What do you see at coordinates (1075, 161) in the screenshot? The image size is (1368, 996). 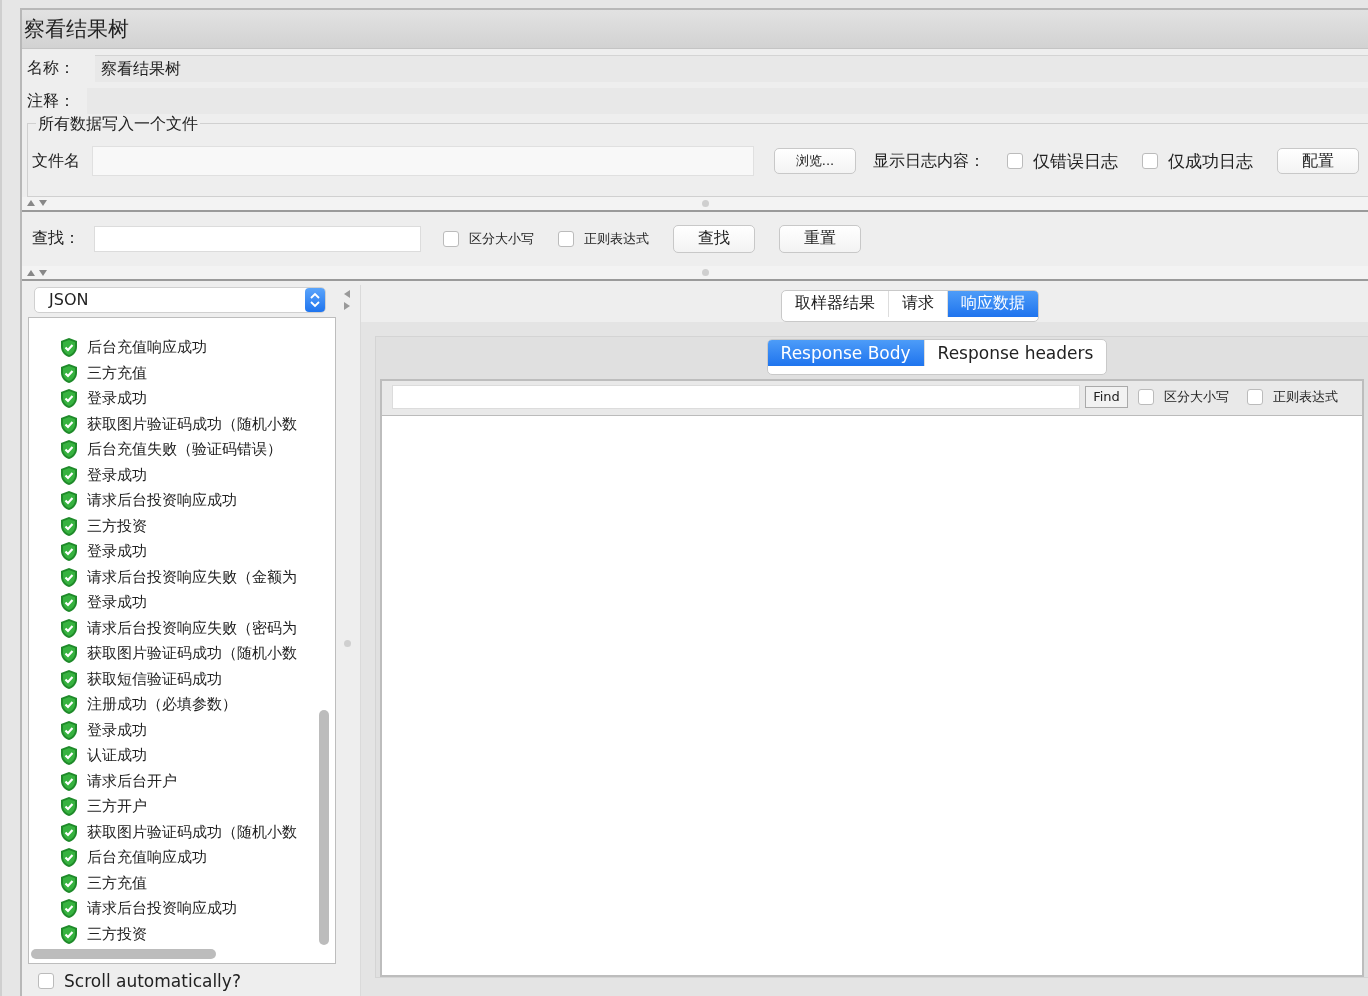 I see `checkbox-label: 仅错误日志` at bounding box center [1075, 161].